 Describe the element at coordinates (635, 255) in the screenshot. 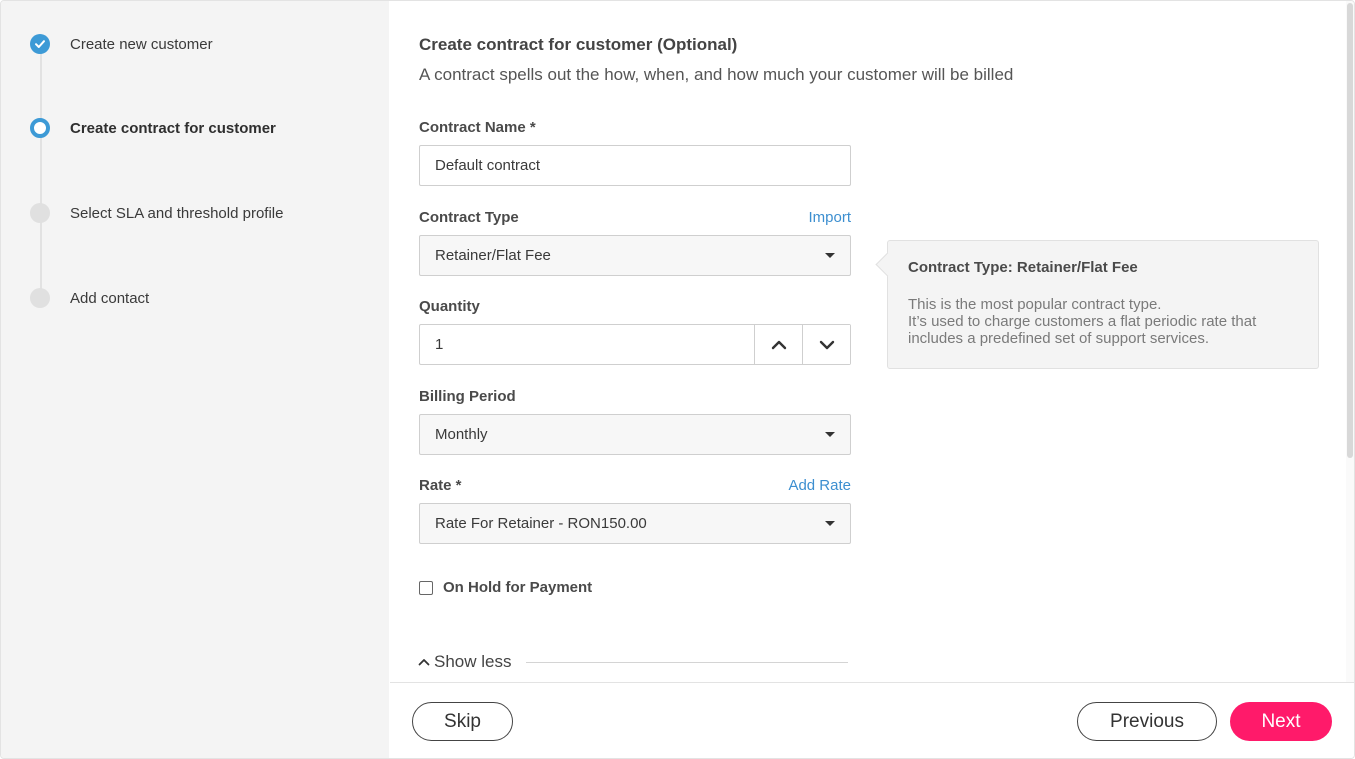

I see `contract-type-select: Retainer/Flat Fee` at that location.